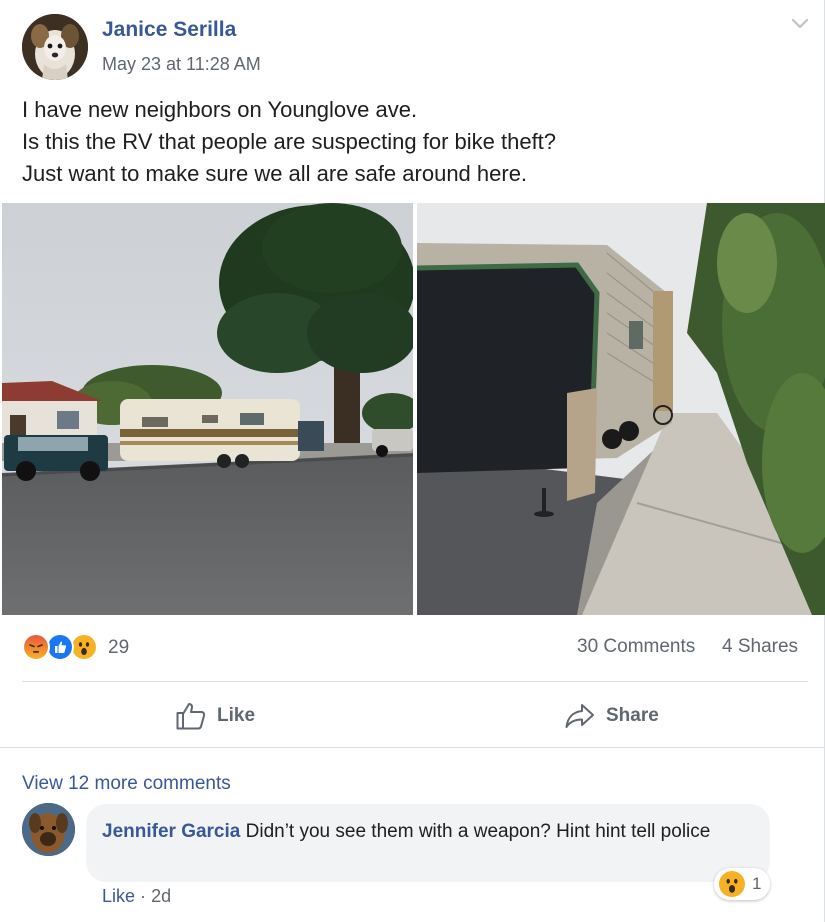  Describe the element at coordinates (579, 716) in the screenshot. I see `share-arrow-icon` at that location.